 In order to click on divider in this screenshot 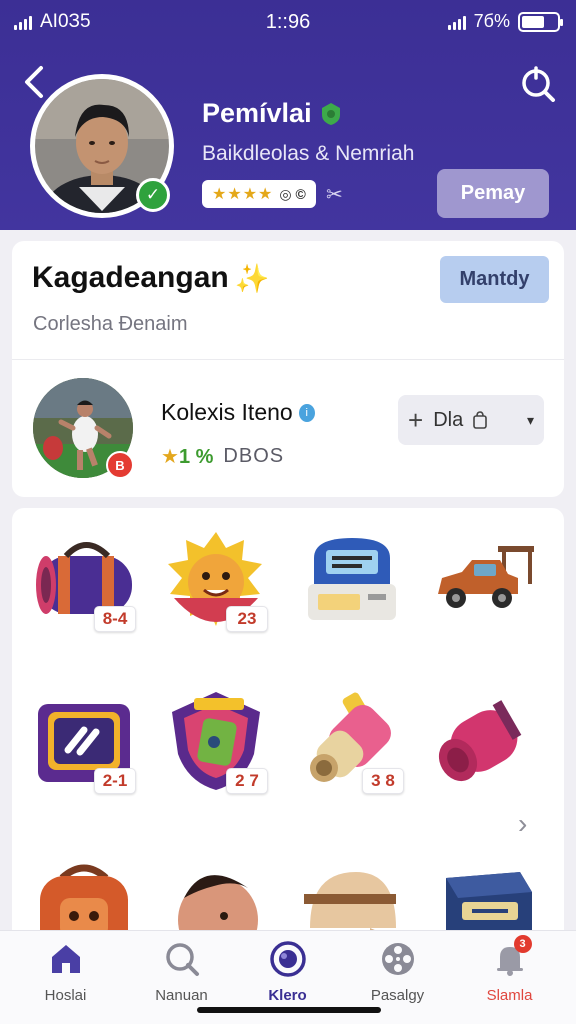, I will do `click(288, 359)`.